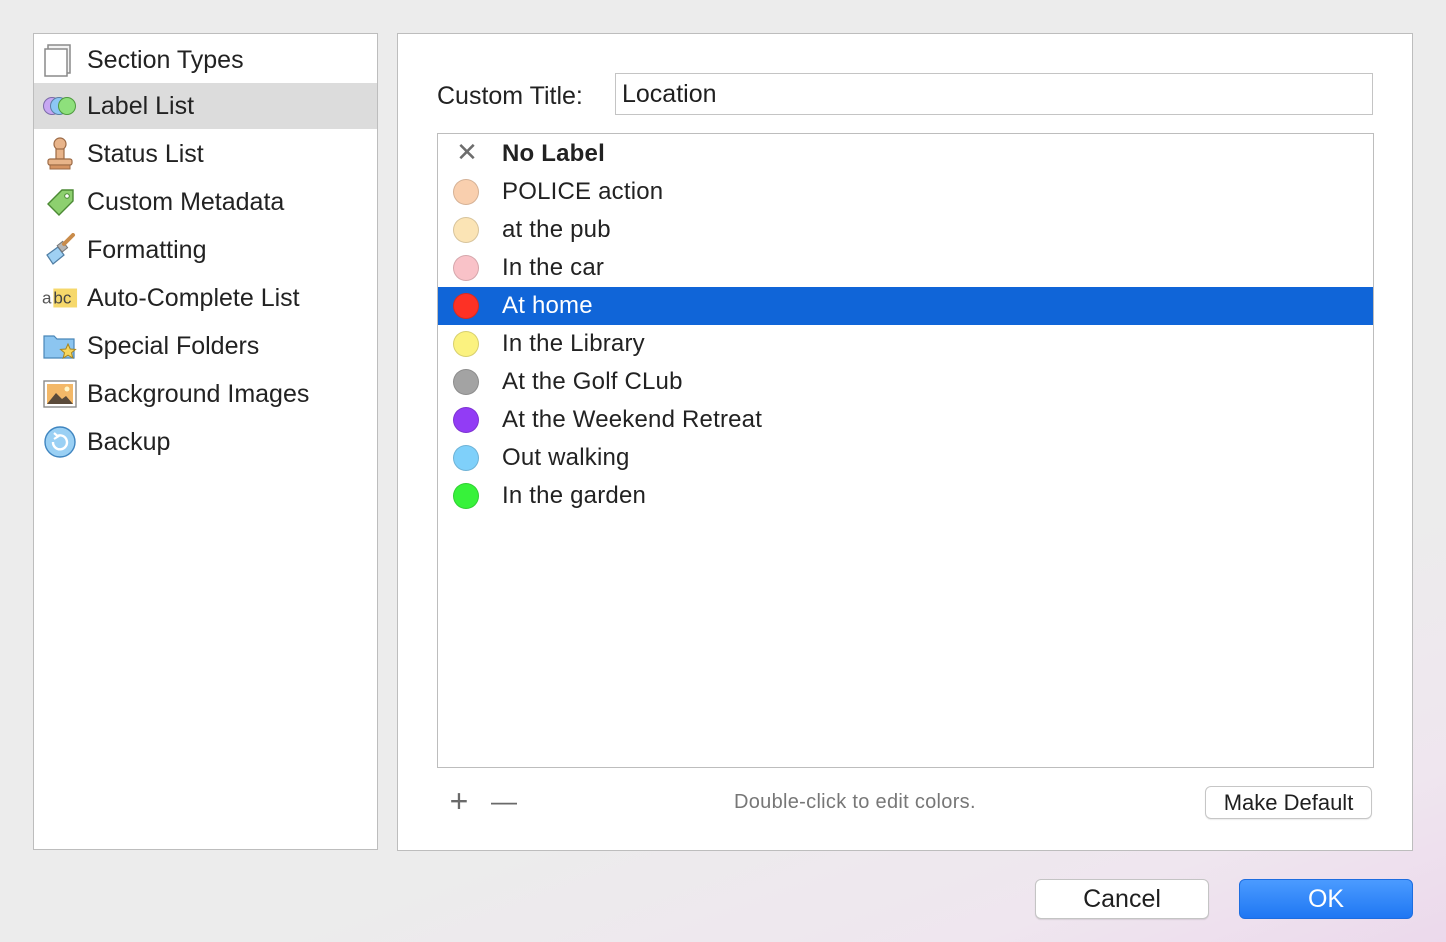  What do you see at coordinates (60, 154) in the screenshot?
I see `stamp-icon` at bounding box center [60, 154].